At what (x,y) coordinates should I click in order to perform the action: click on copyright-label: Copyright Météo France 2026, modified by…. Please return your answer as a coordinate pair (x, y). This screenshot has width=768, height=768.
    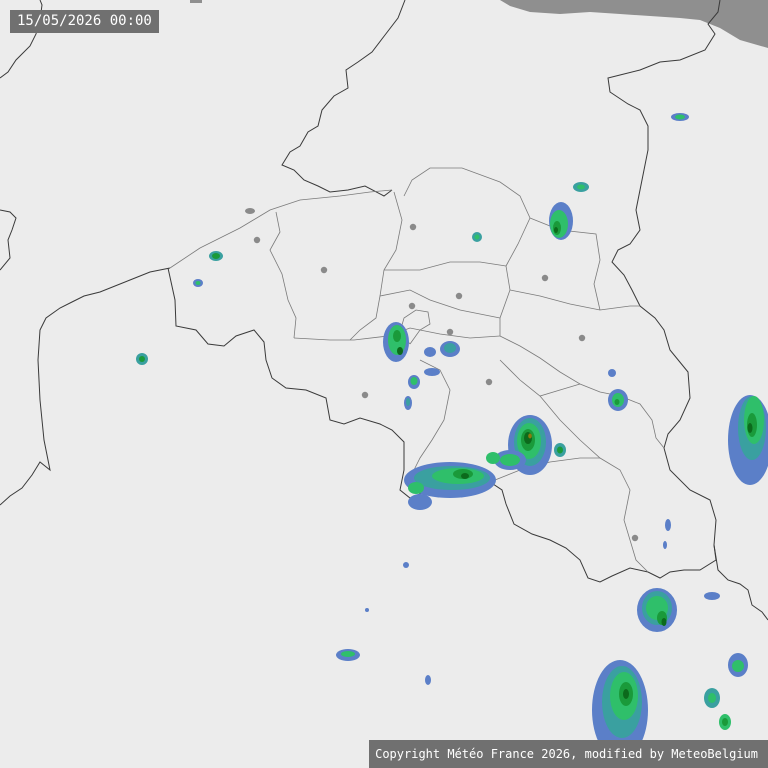
    Looking at the image, I should click on (568, 754).